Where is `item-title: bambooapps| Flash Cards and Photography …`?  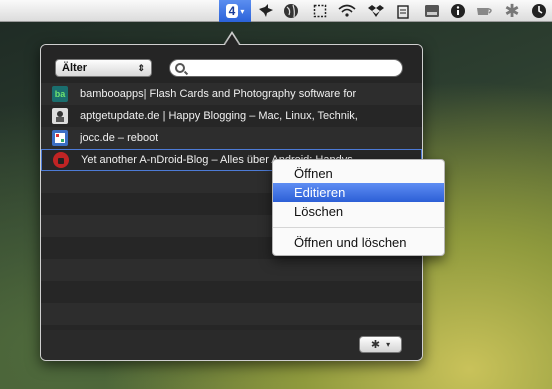 item-title: bambooapps| Flash Cards and Photography … is located at coordinates (218, 94).